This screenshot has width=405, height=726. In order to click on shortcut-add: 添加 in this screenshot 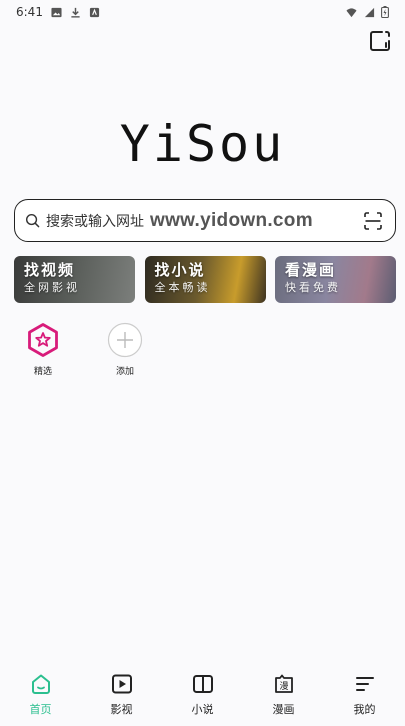, I will do `click(125, 349)`.